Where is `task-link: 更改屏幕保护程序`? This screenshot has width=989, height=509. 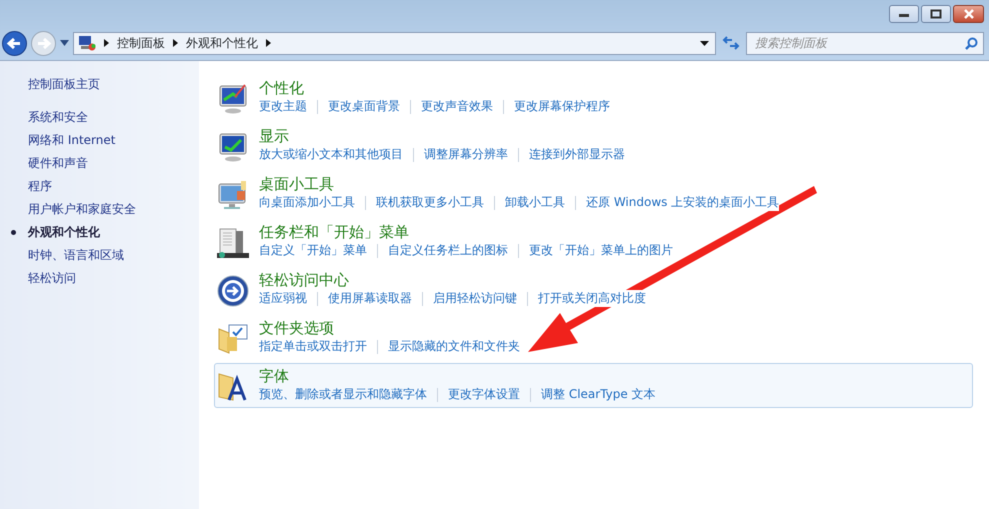
task-link: 更改屏幕保护程序 is located at coordinates (562, 106).